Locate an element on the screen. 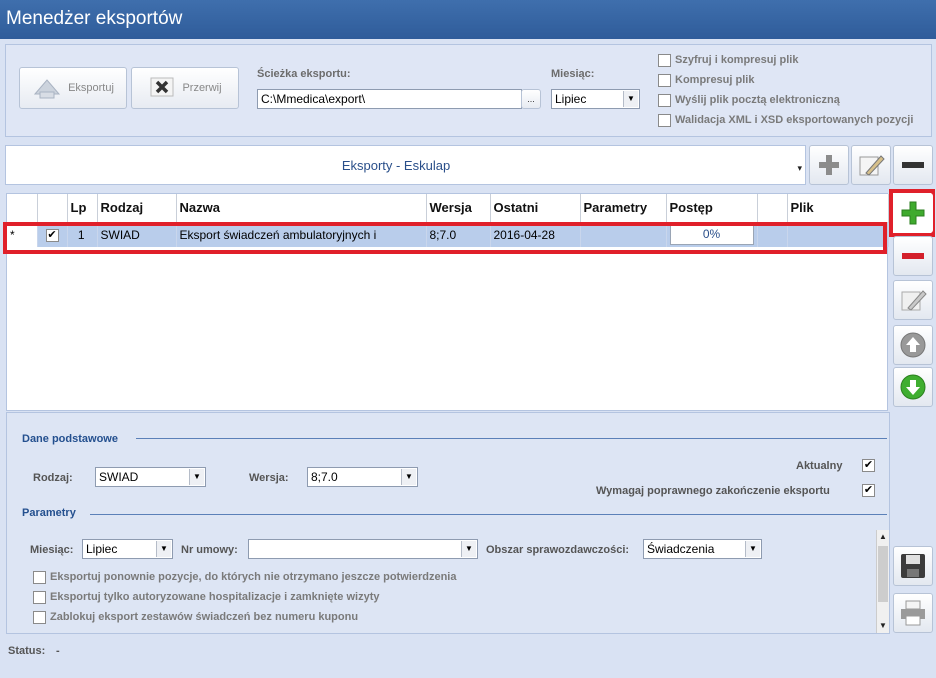 This screenshot has width=936, height=678. month-label: Miesiąc: is located at coordinates (573, 74).